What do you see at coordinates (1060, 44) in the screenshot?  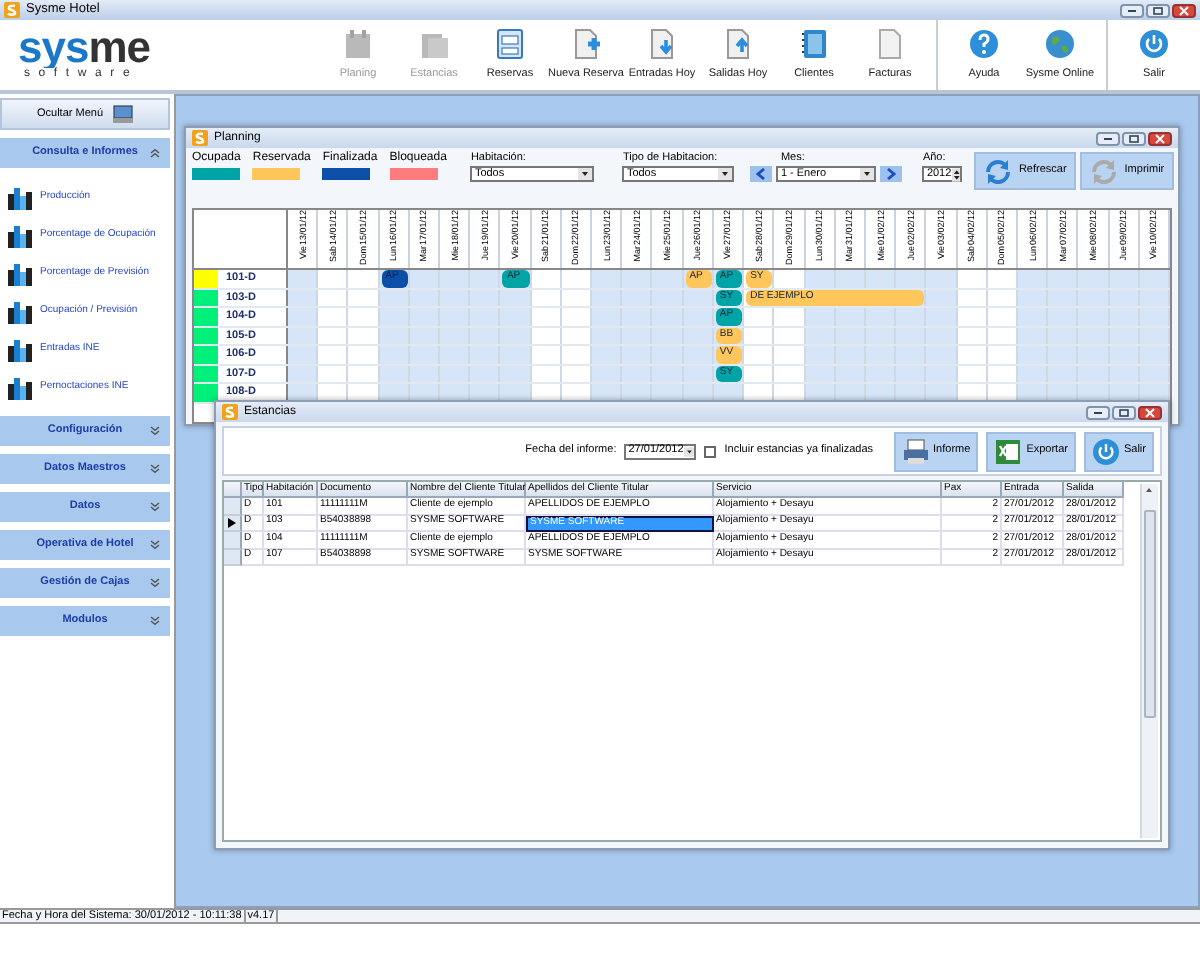 I see `globe-icon` at bounding box center [1060, 44].